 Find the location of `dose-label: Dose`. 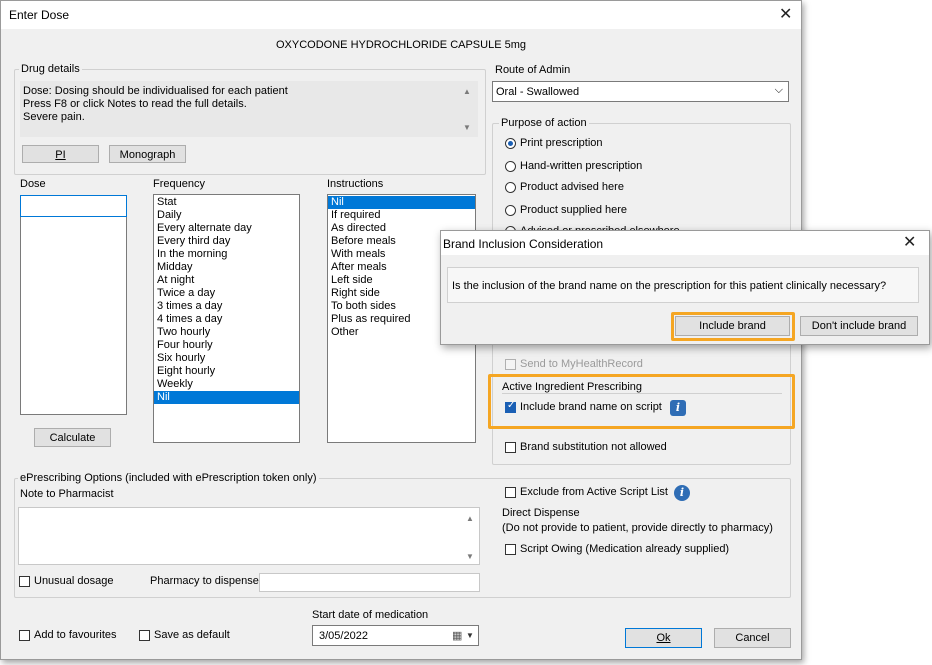

dose-label: Dose is located at coordinates (33, 184).